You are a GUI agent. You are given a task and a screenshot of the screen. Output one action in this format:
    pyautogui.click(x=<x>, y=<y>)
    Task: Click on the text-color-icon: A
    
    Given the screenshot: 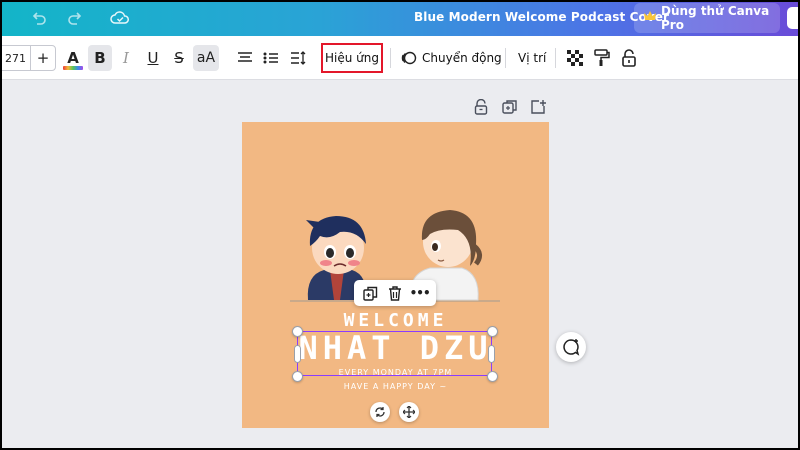 What is the action you would take?
    pyautogui.click(x=73, y=58)
    